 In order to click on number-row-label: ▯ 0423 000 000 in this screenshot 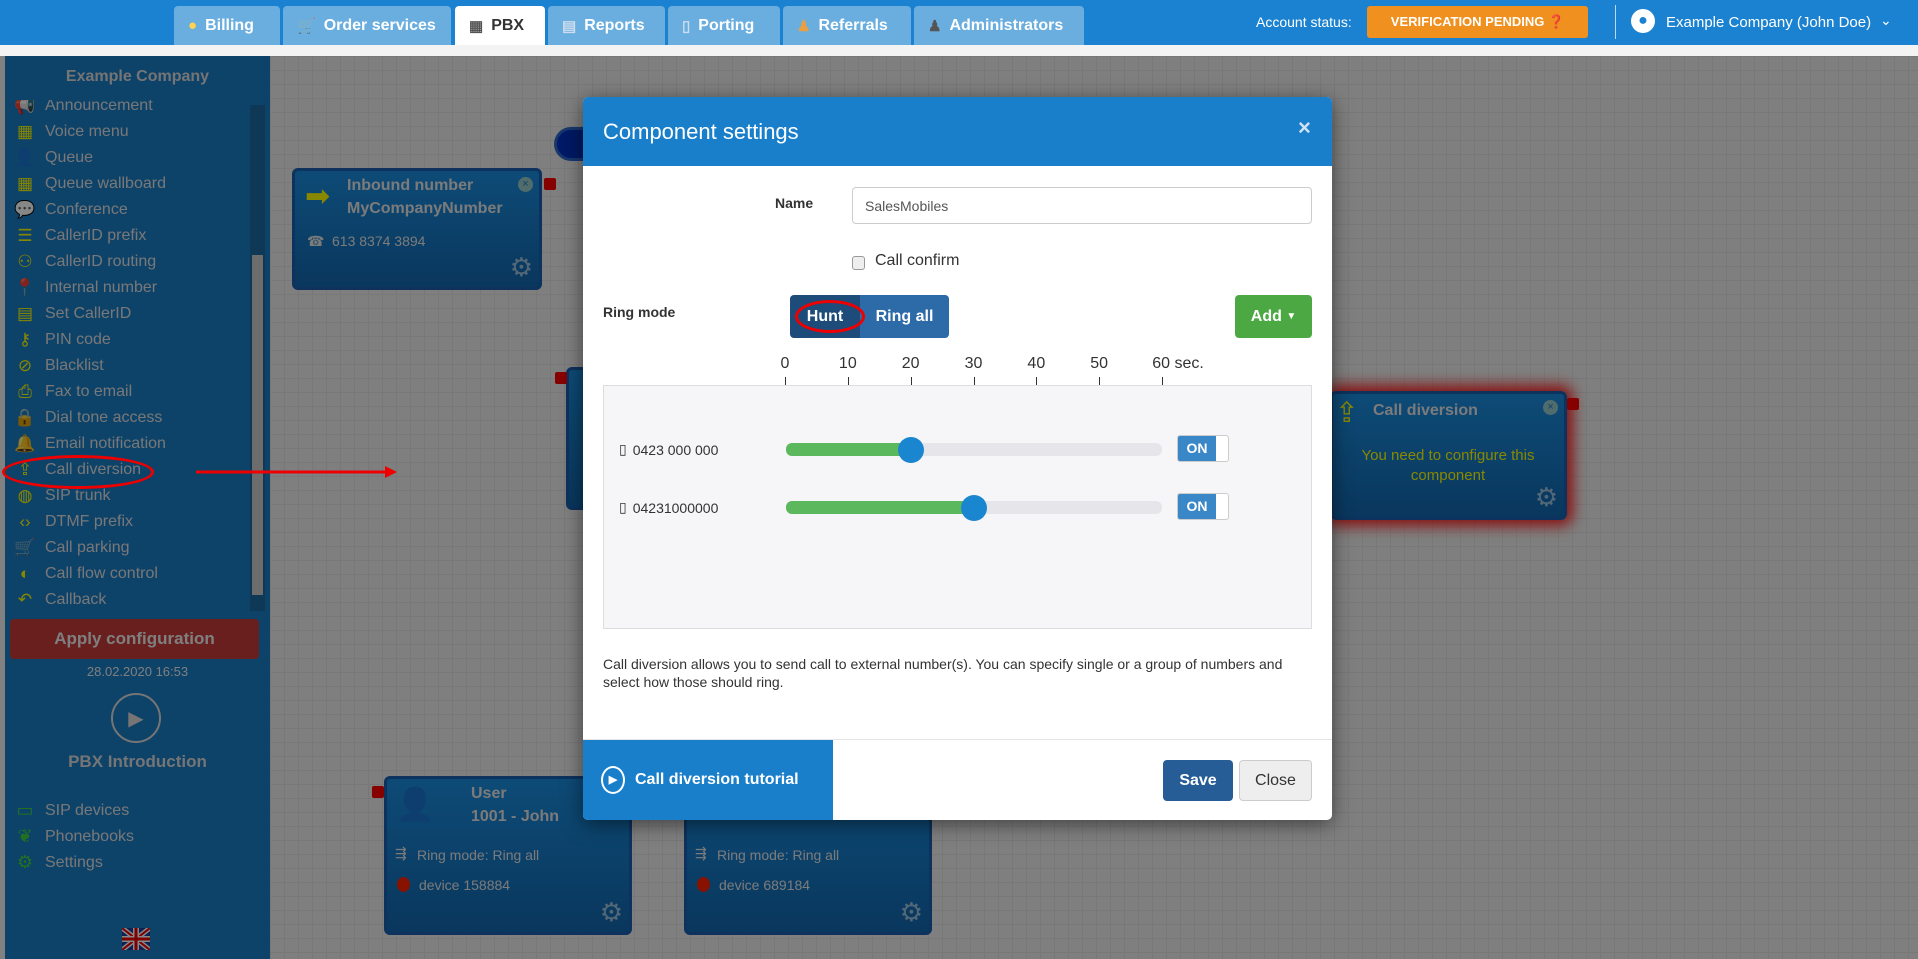, I will do `click(669, 449)`.